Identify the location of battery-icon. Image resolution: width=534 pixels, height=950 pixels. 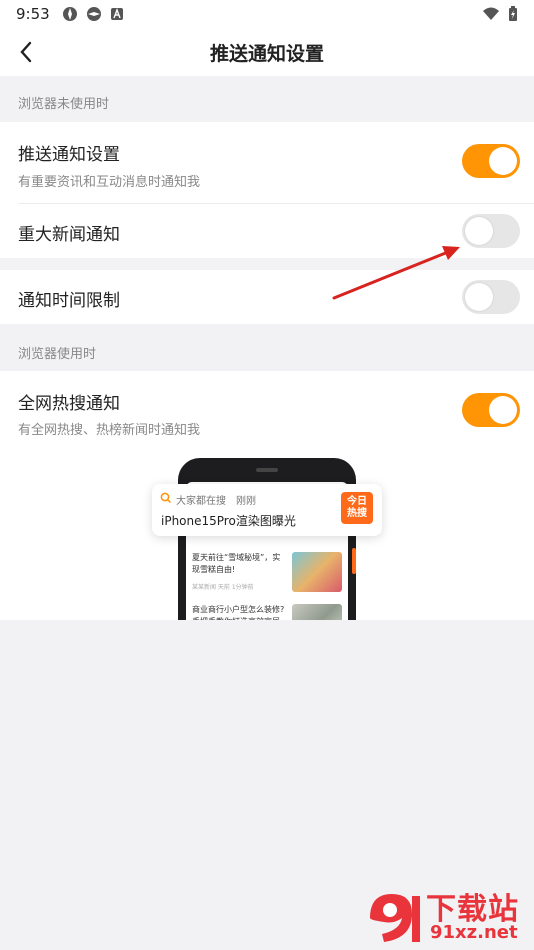
(513, 13).